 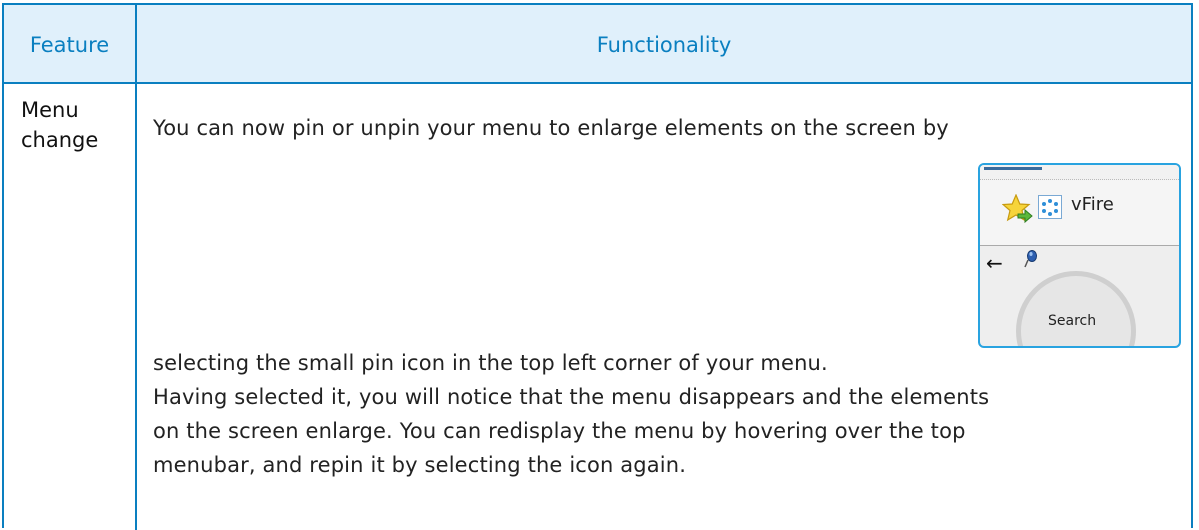 I want to click on back-arrow-icon: ←, so click(x=994, y=263).